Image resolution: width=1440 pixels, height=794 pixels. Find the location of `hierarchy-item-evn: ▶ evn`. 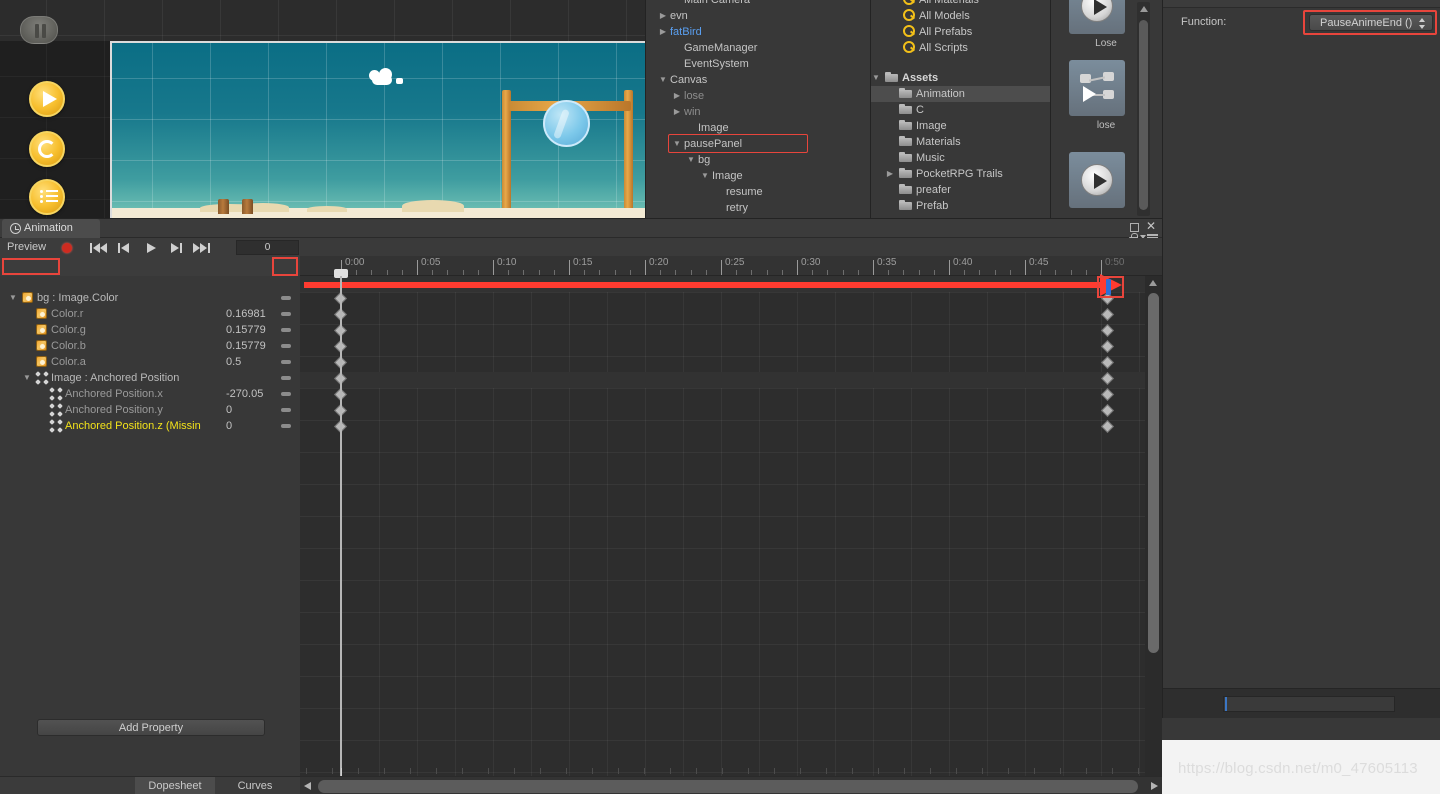

hierarchy-item-evn: ▶ evn is located at coordinates (667, 16).